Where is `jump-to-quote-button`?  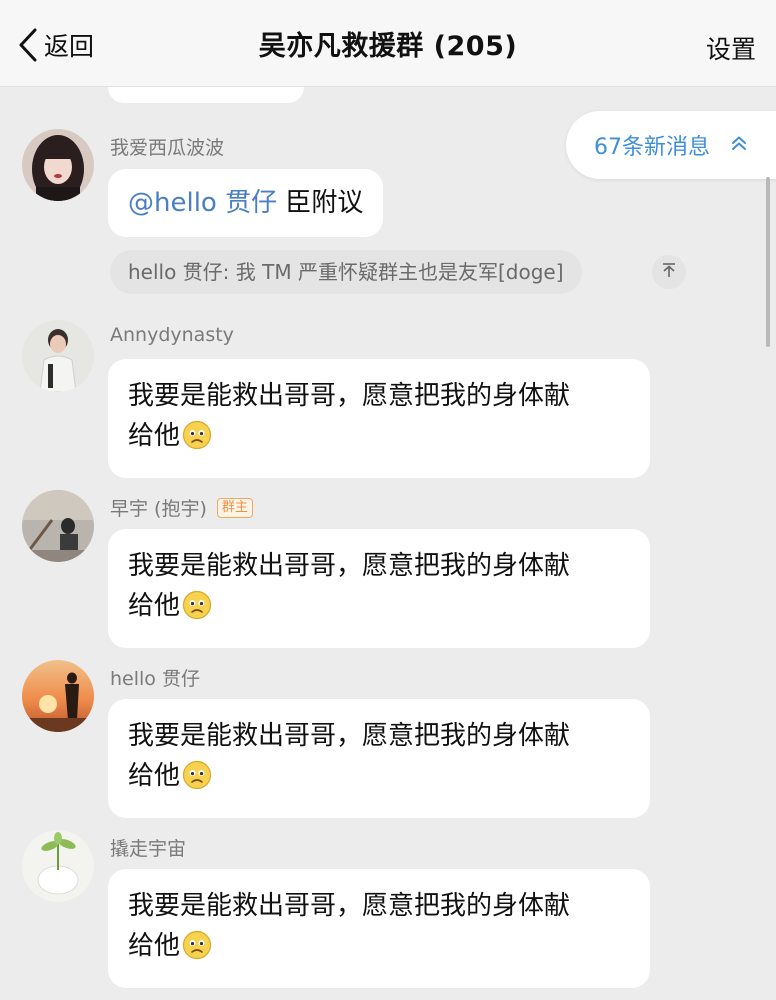 jump-to-quote-button is located at coordinates (669, 272).